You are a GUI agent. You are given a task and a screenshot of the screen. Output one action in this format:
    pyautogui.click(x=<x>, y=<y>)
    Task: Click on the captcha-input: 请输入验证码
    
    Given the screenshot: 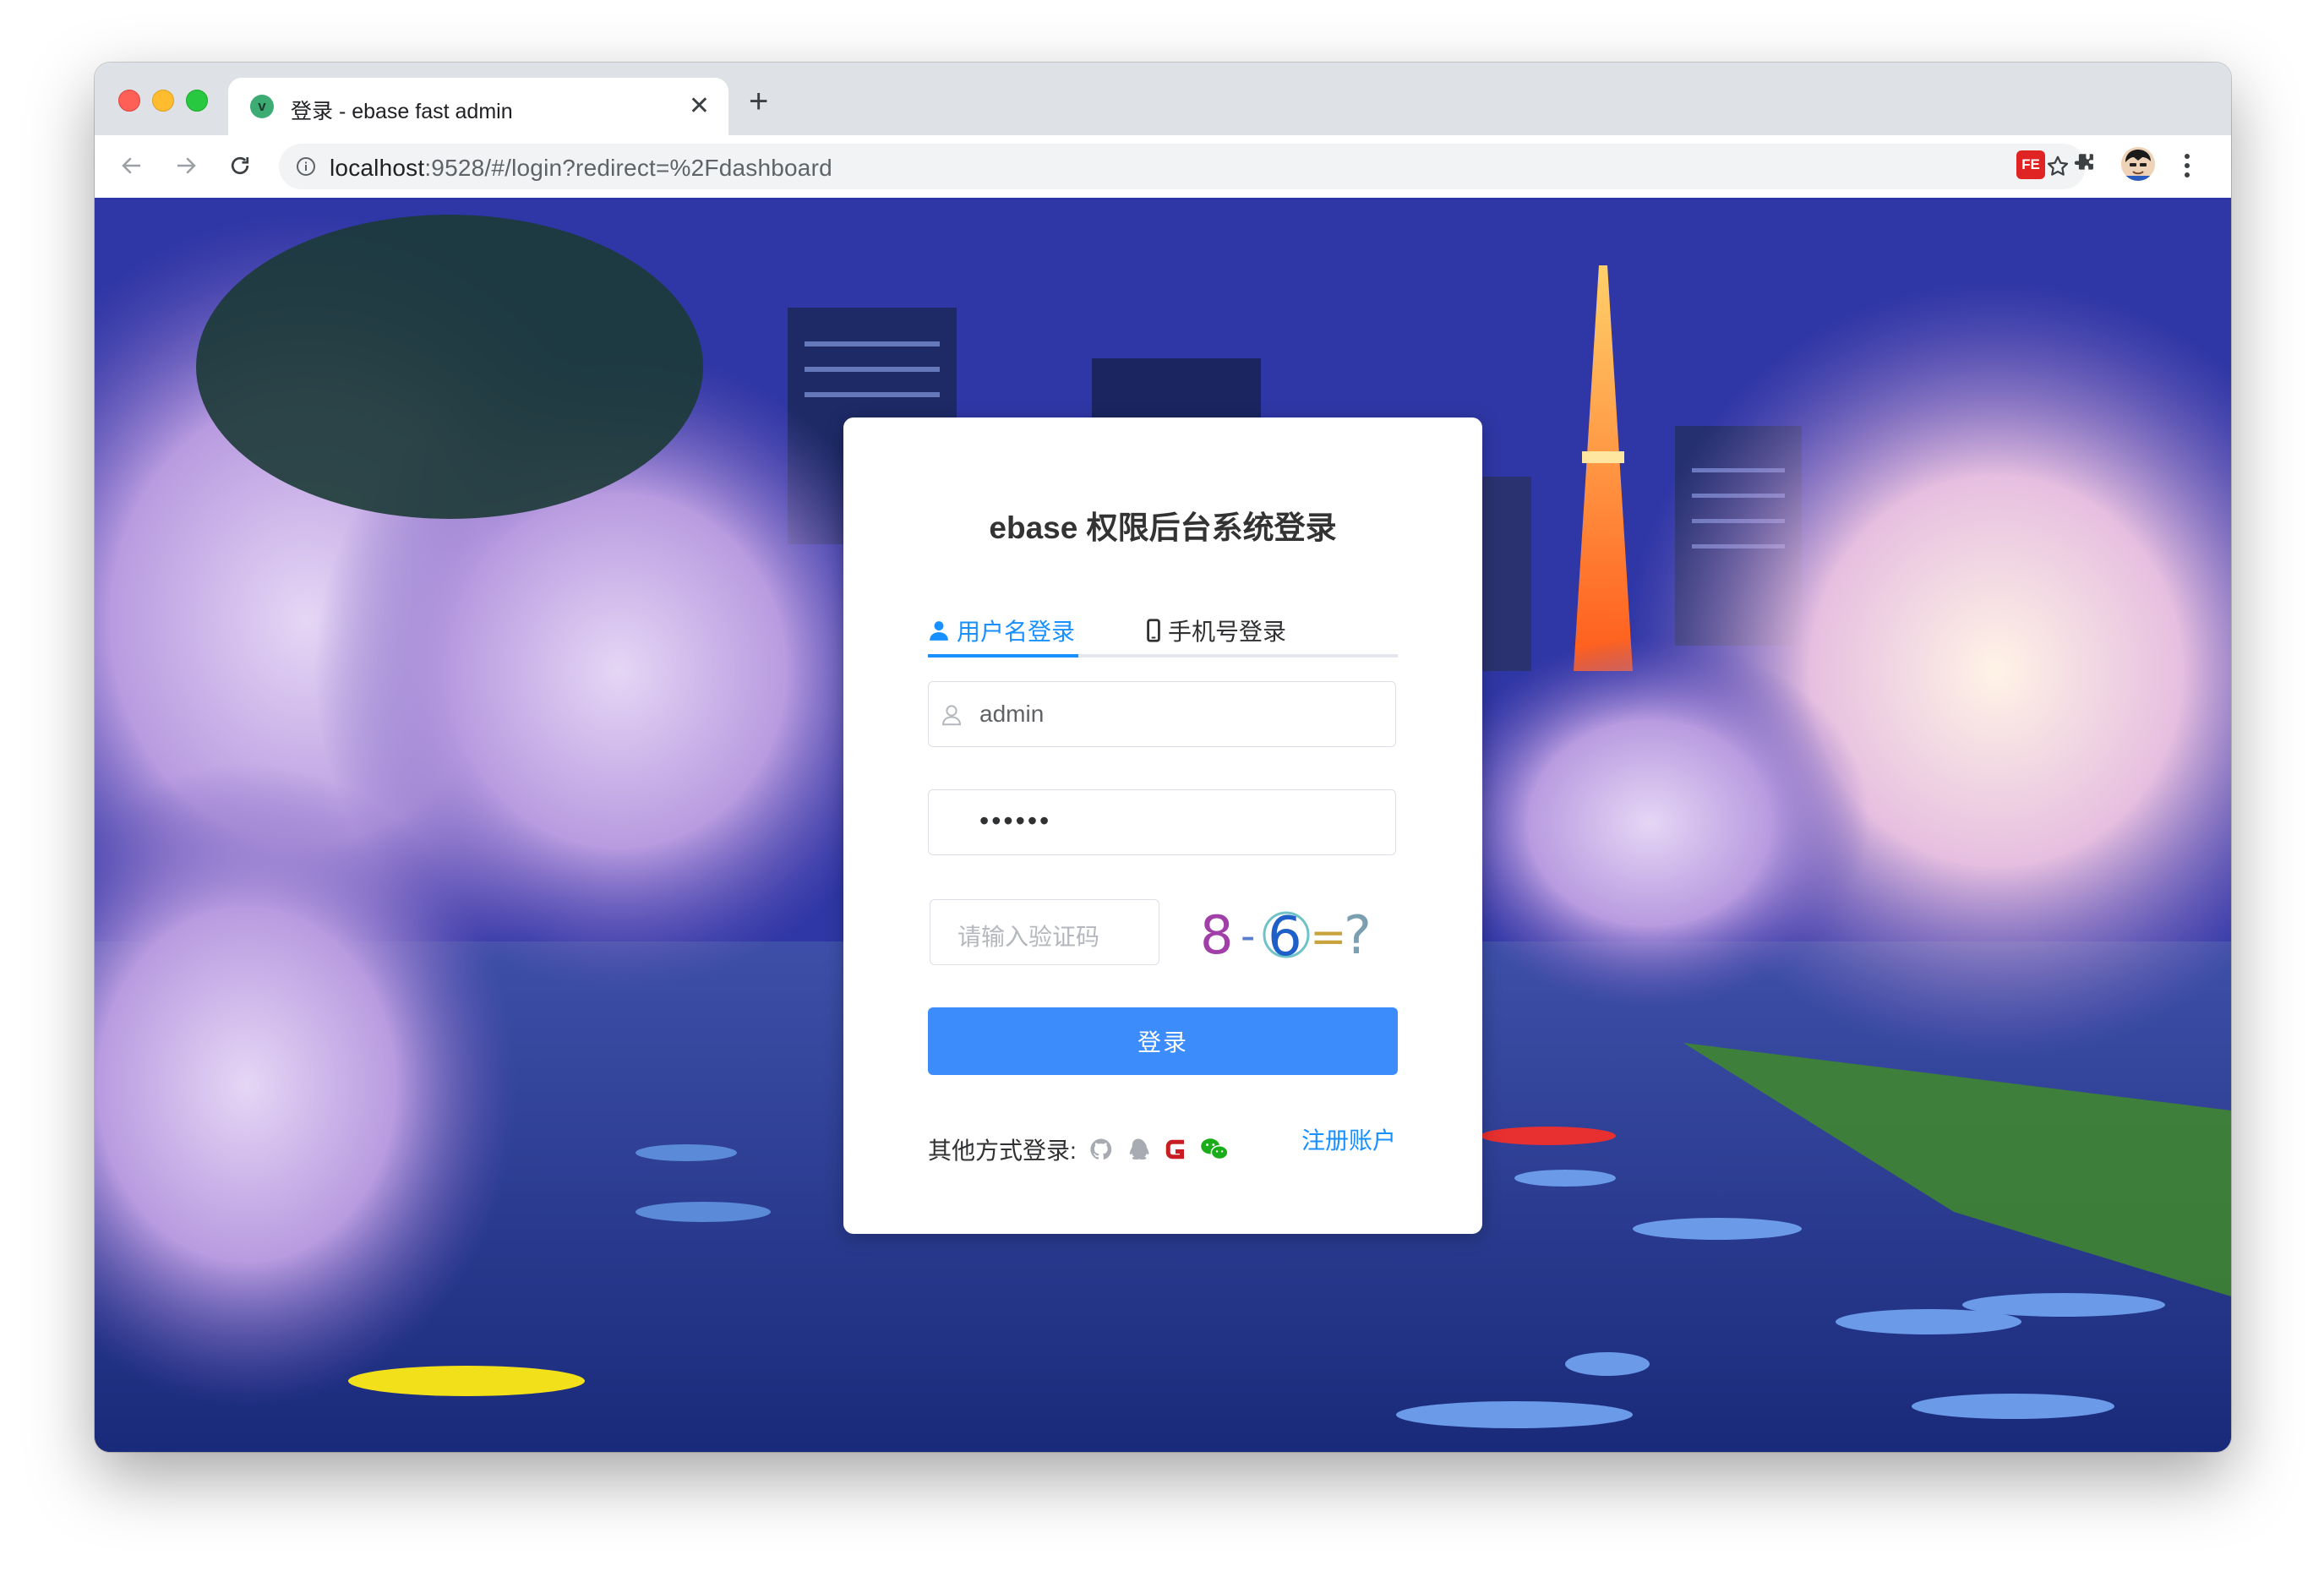 What is the action you would take?
    pyautogui.click(x=1044, y=932)
    